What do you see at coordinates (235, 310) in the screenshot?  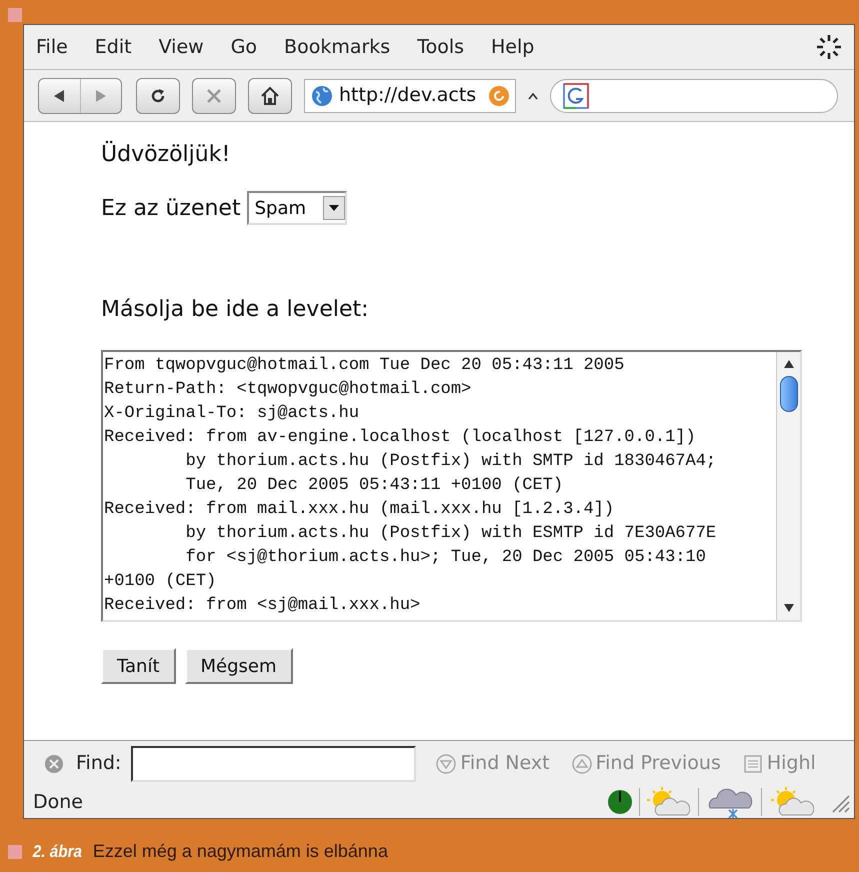 I see `paste-label: Másolja be ide a levelet:` at bounding box center [235, 310].